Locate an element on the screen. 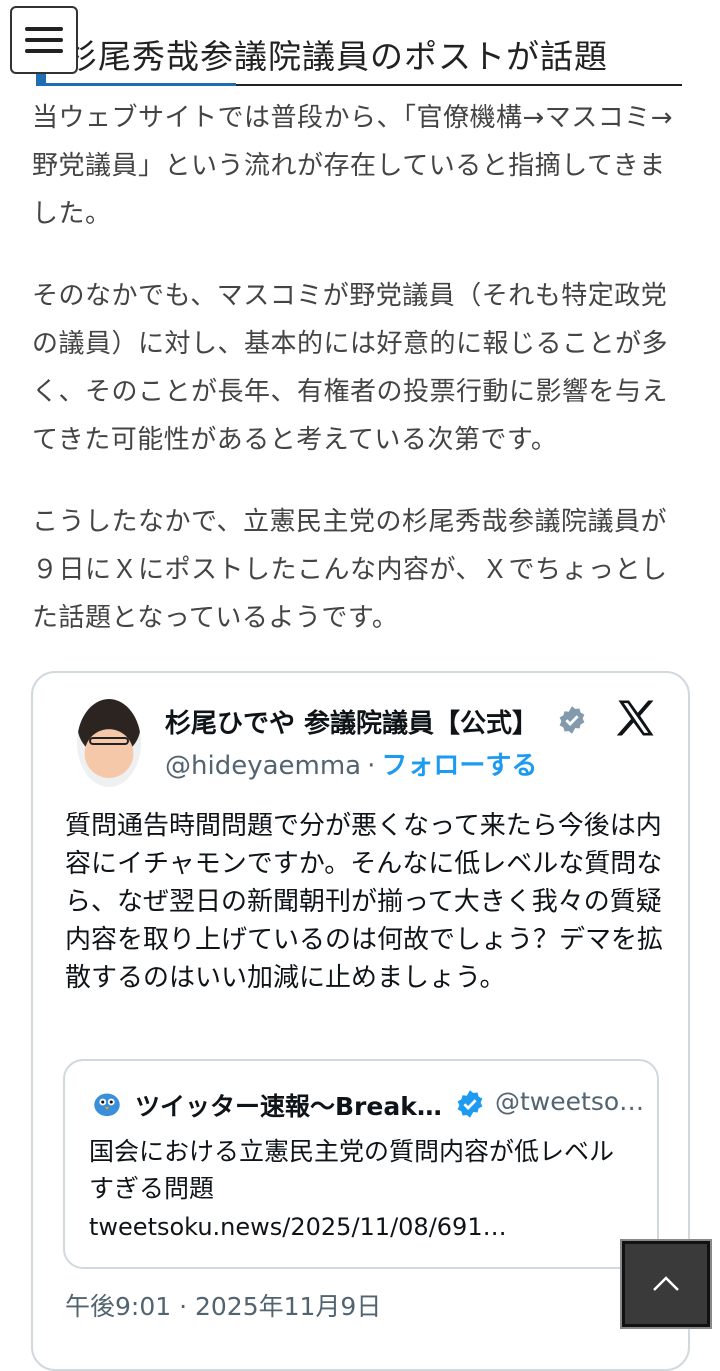  avatar is located at coordinates (109, 743).